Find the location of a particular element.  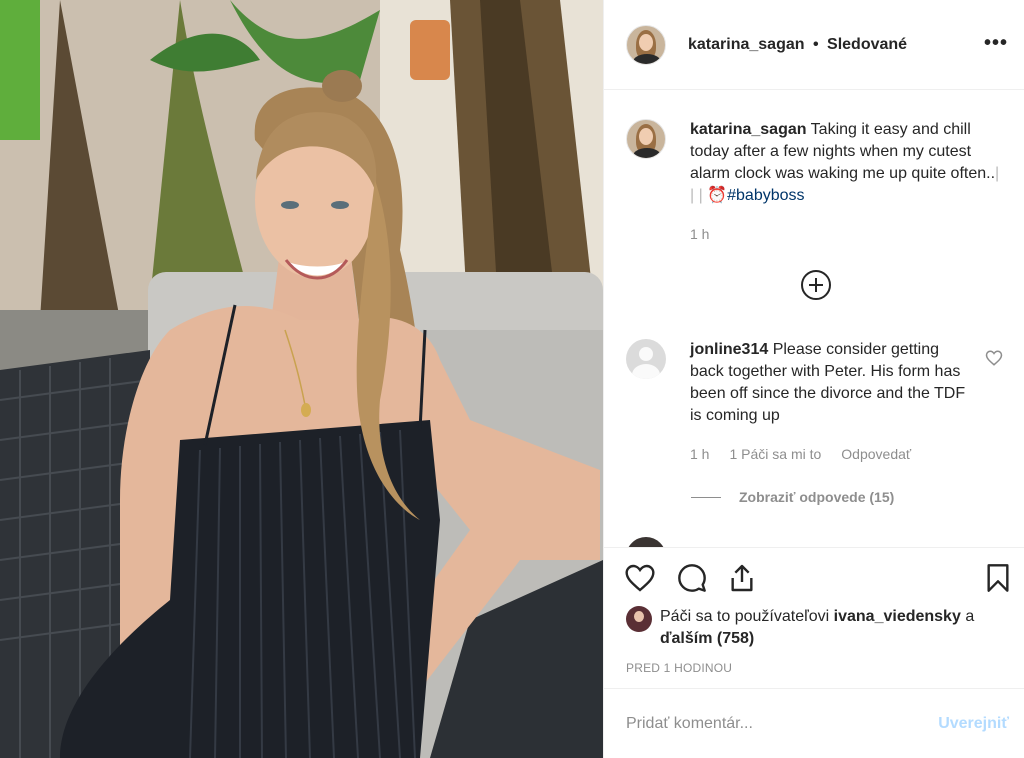

author-username: katarina_sagan is located at coordinates (746, 44).